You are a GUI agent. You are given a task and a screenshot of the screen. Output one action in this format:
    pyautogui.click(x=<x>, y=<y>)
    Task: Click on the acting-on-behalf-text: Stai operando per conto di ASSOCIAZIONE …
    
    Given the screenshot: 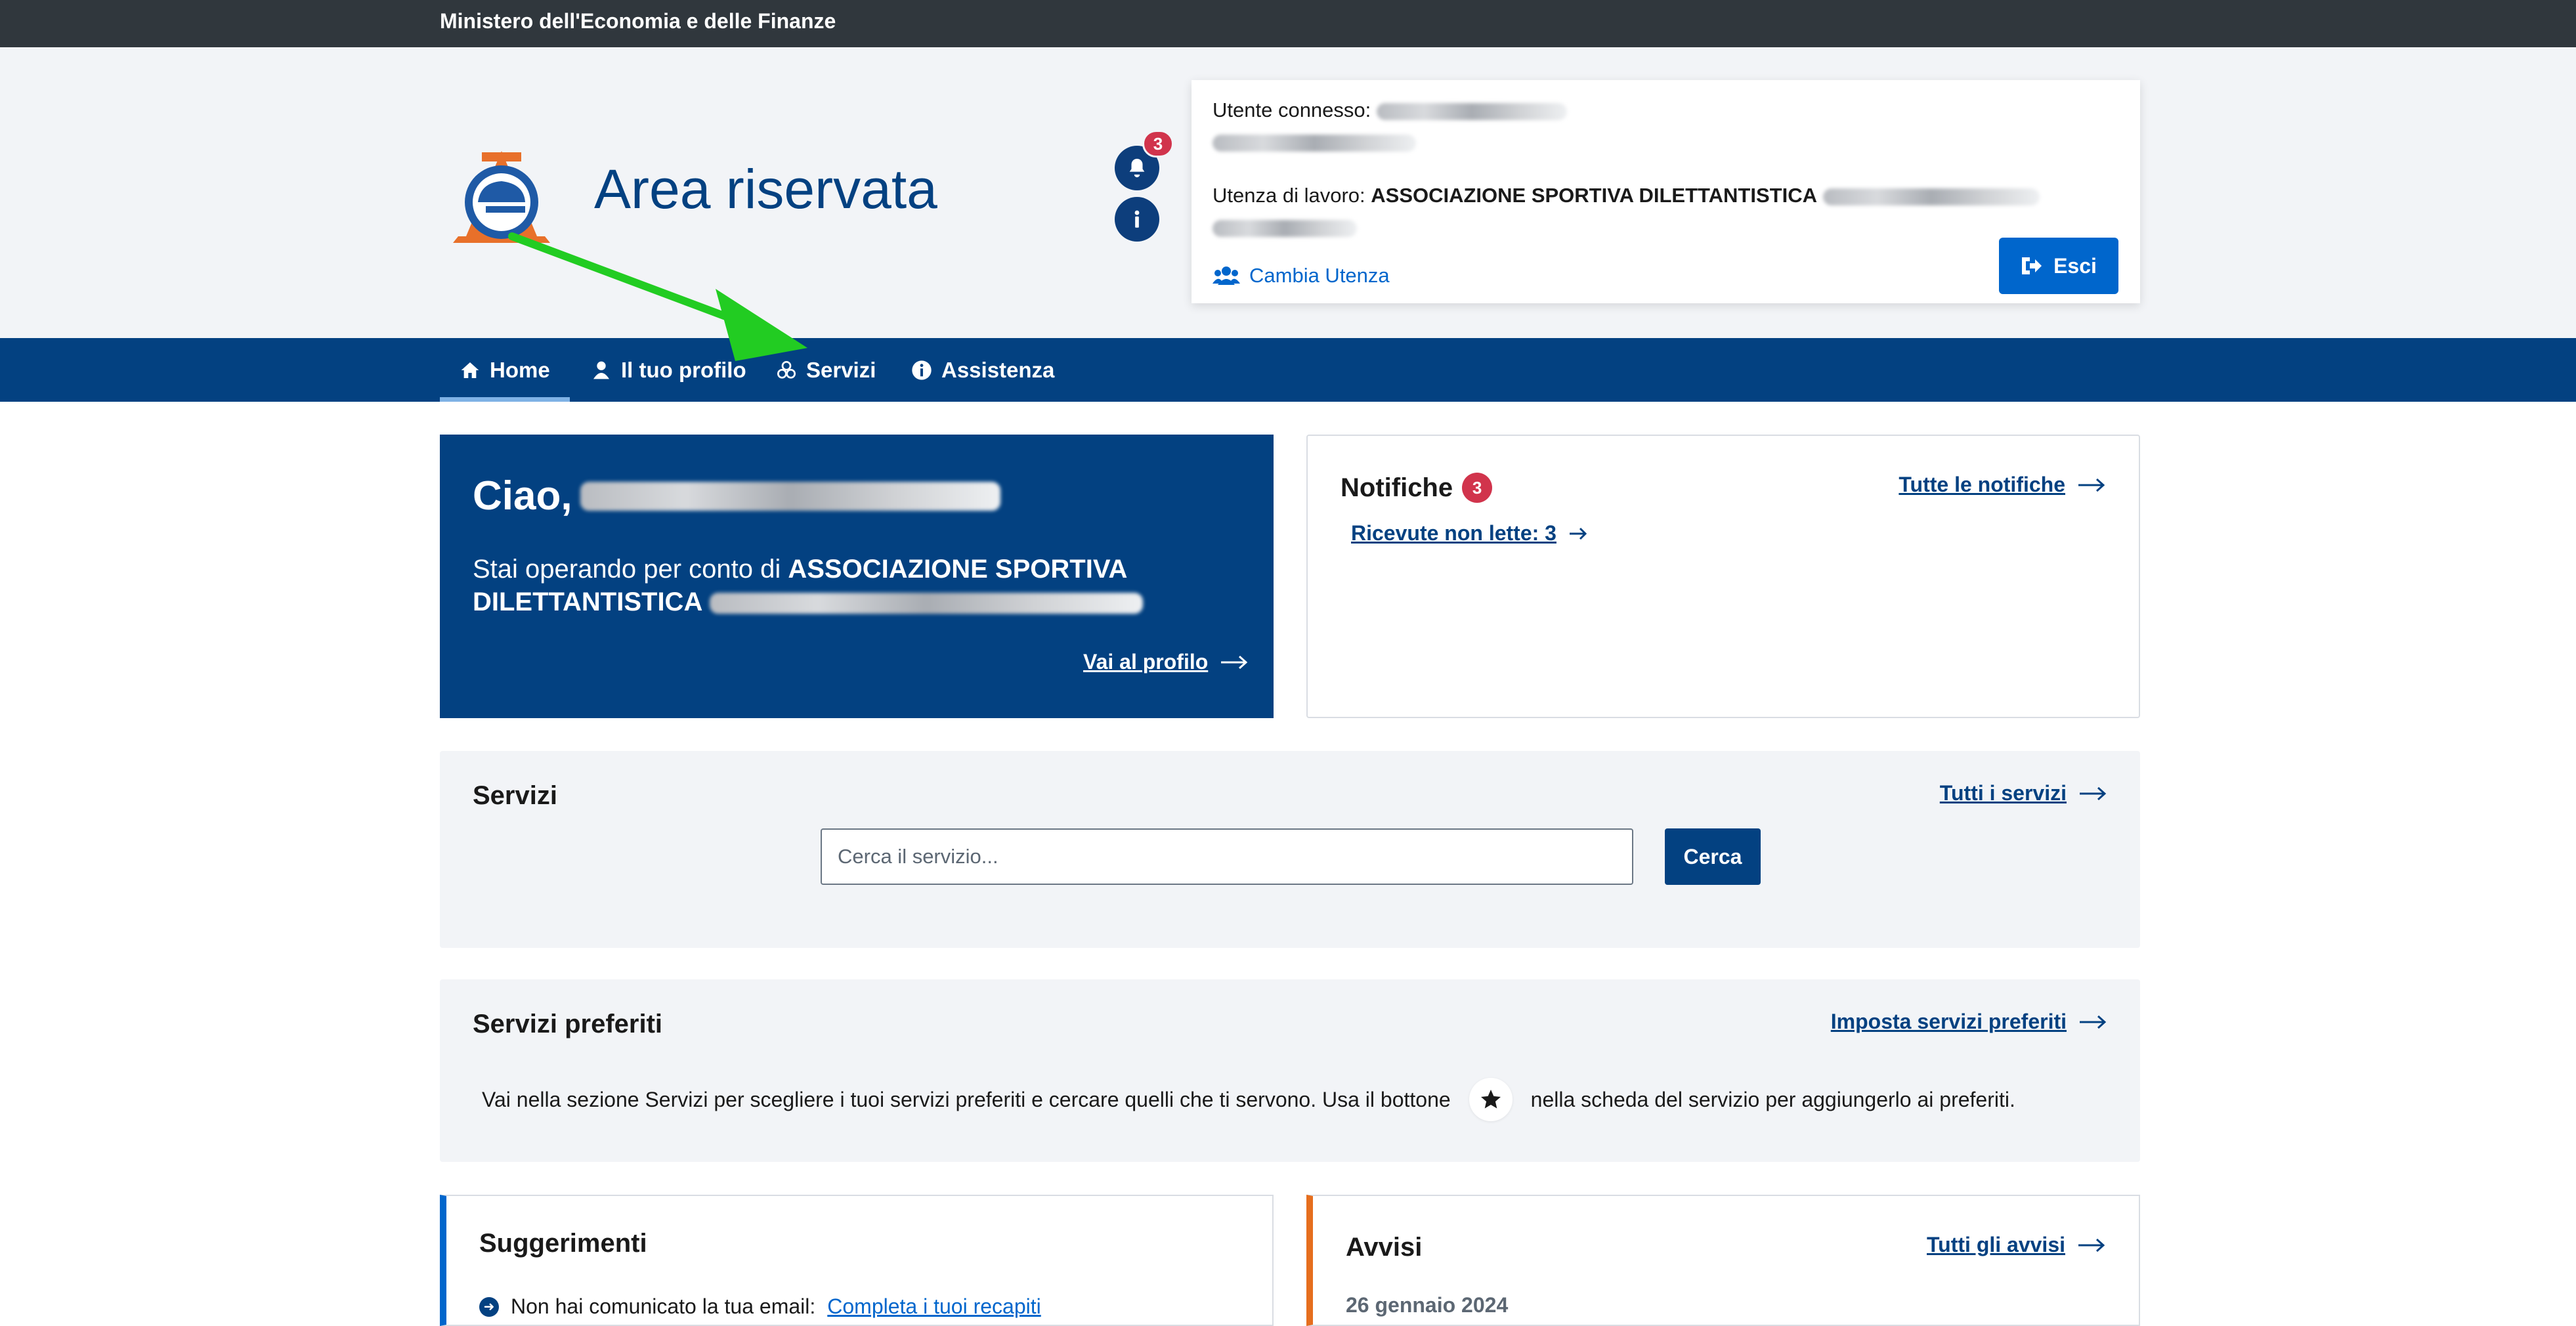 What is the action you would take?
    pyautogui.click(x=834, y=585)
    